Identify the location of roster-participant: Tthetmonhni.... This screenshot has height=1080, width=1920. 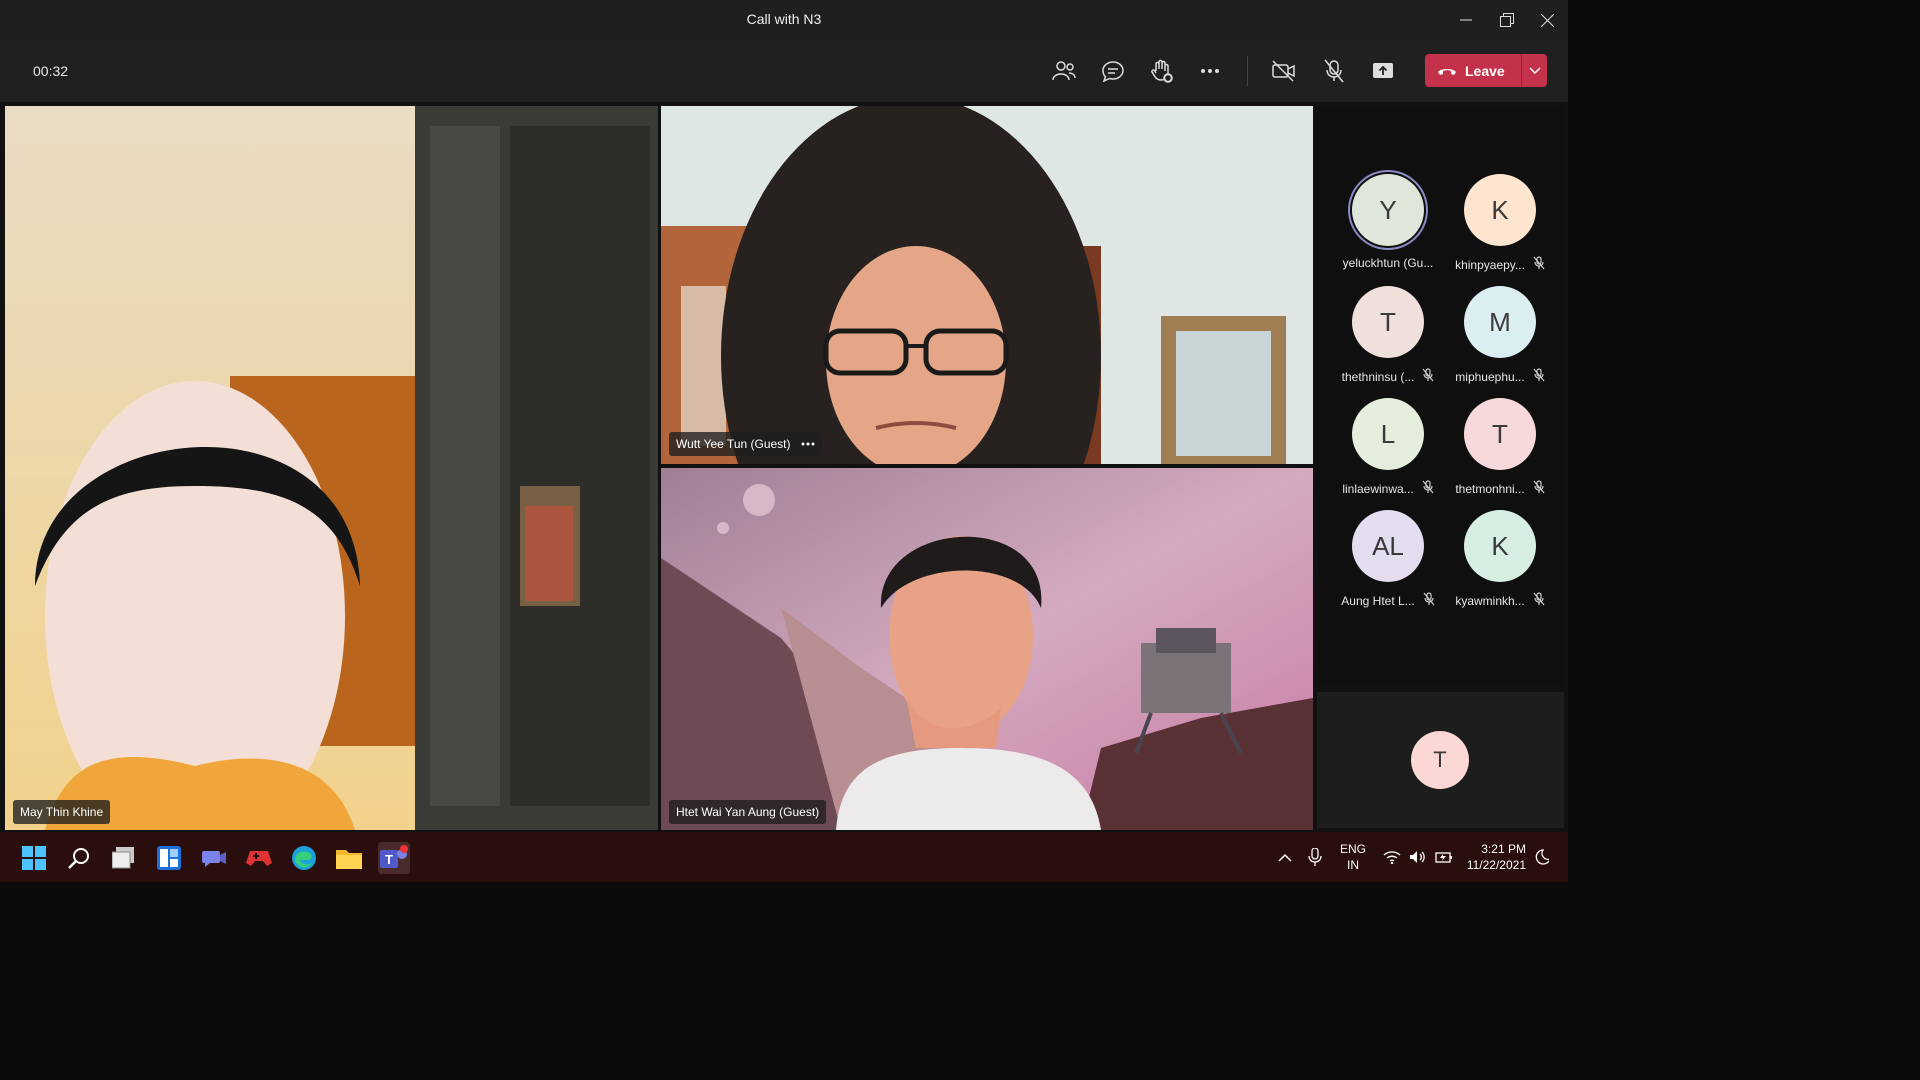
(1500, 452).